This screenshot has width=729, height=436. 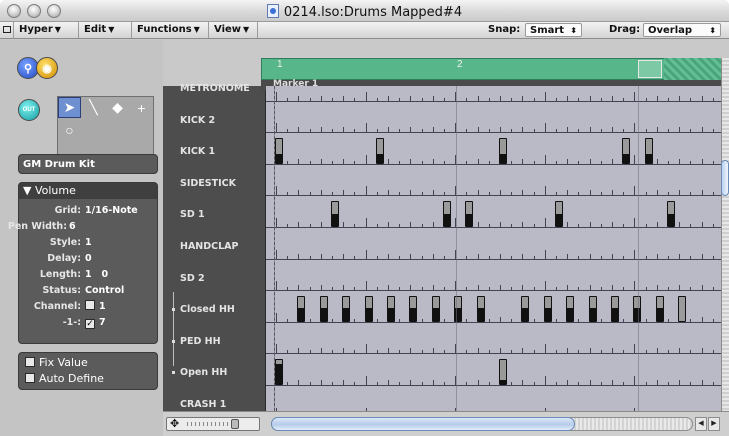 What do you see at coordinates (69, 129) in the screenshot?
I see `zoom-tool: ○` at bounding box center [69, 129].